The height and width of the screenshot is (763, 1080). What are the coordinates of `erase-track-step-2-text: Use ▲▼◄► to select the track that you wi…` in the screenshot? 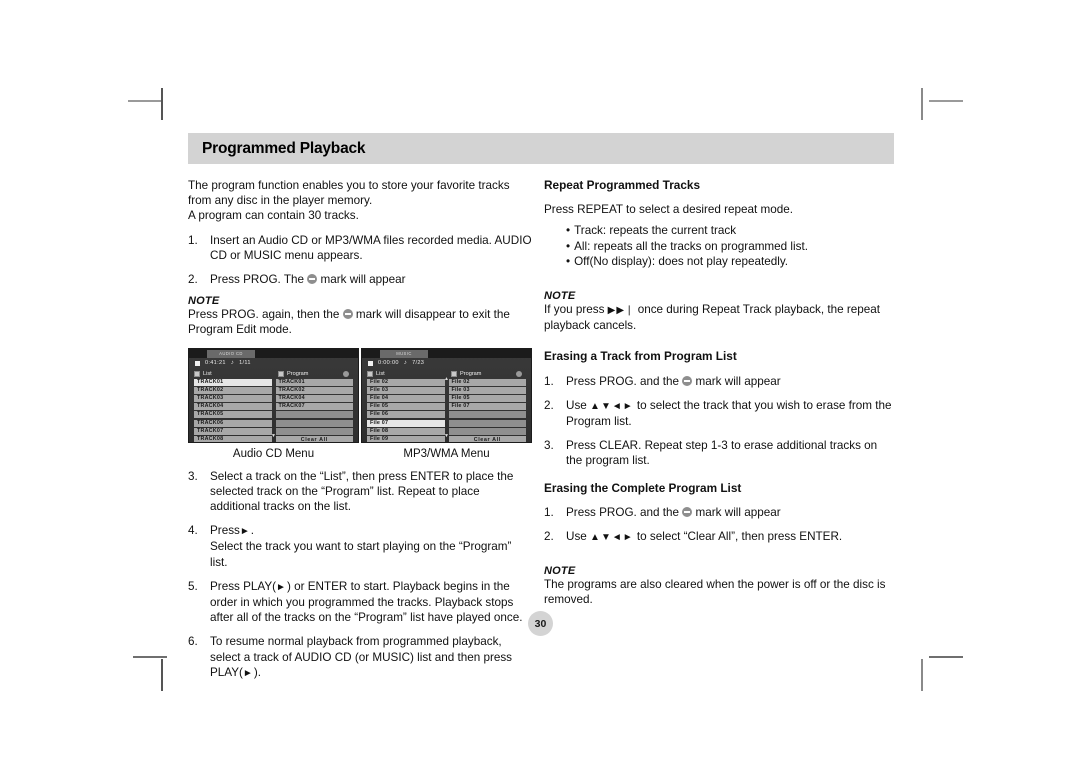 It's located at (730, 413).